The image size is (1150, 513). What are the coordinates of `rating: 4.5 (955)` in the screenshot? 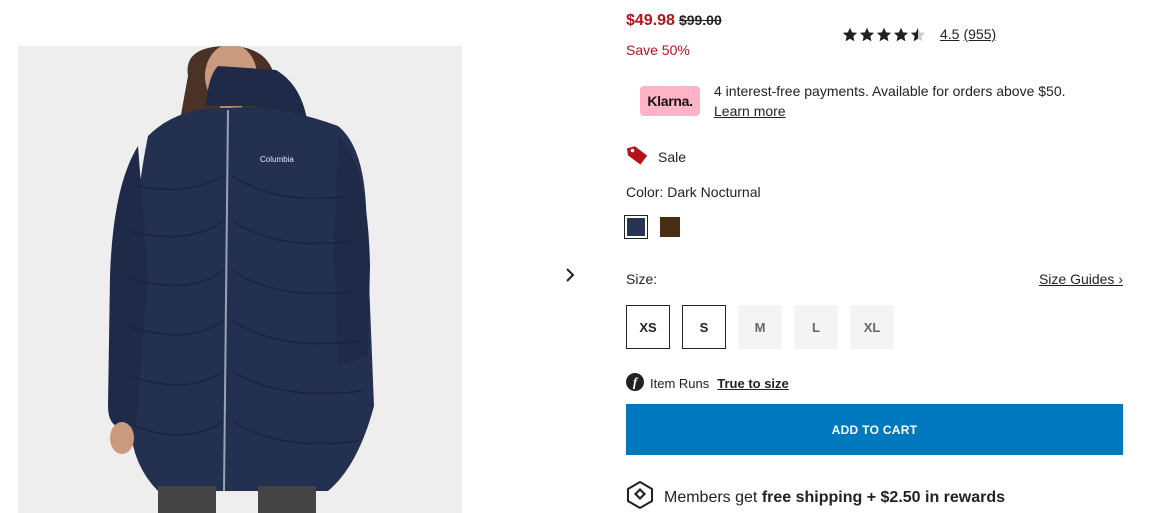 It's located at (919, 34).